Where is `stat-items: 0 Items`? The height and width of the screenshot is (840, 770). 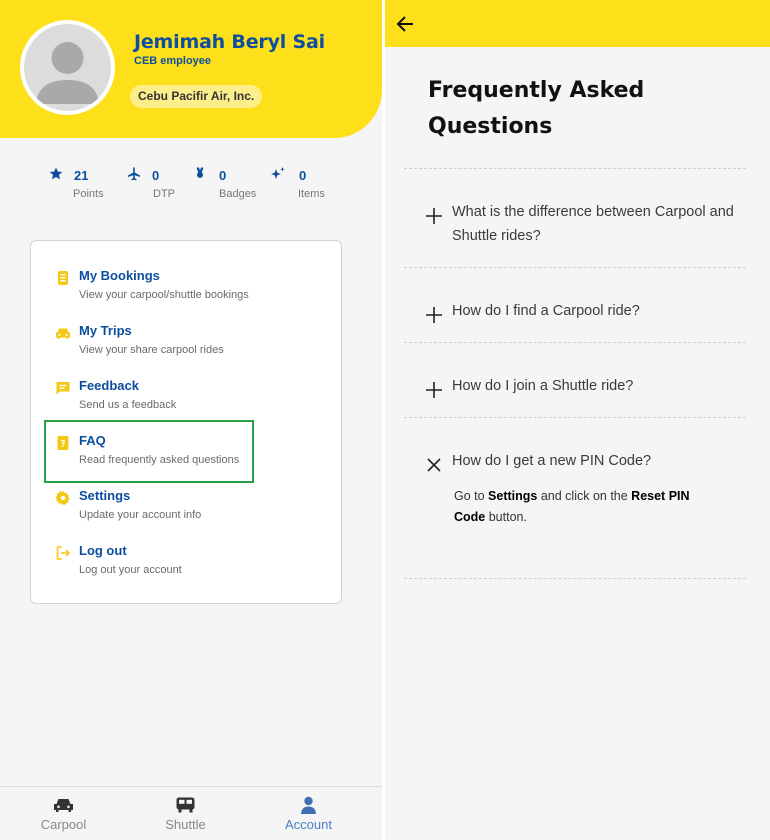
stat-items: 0 Items is located at coordinates (310, 185).